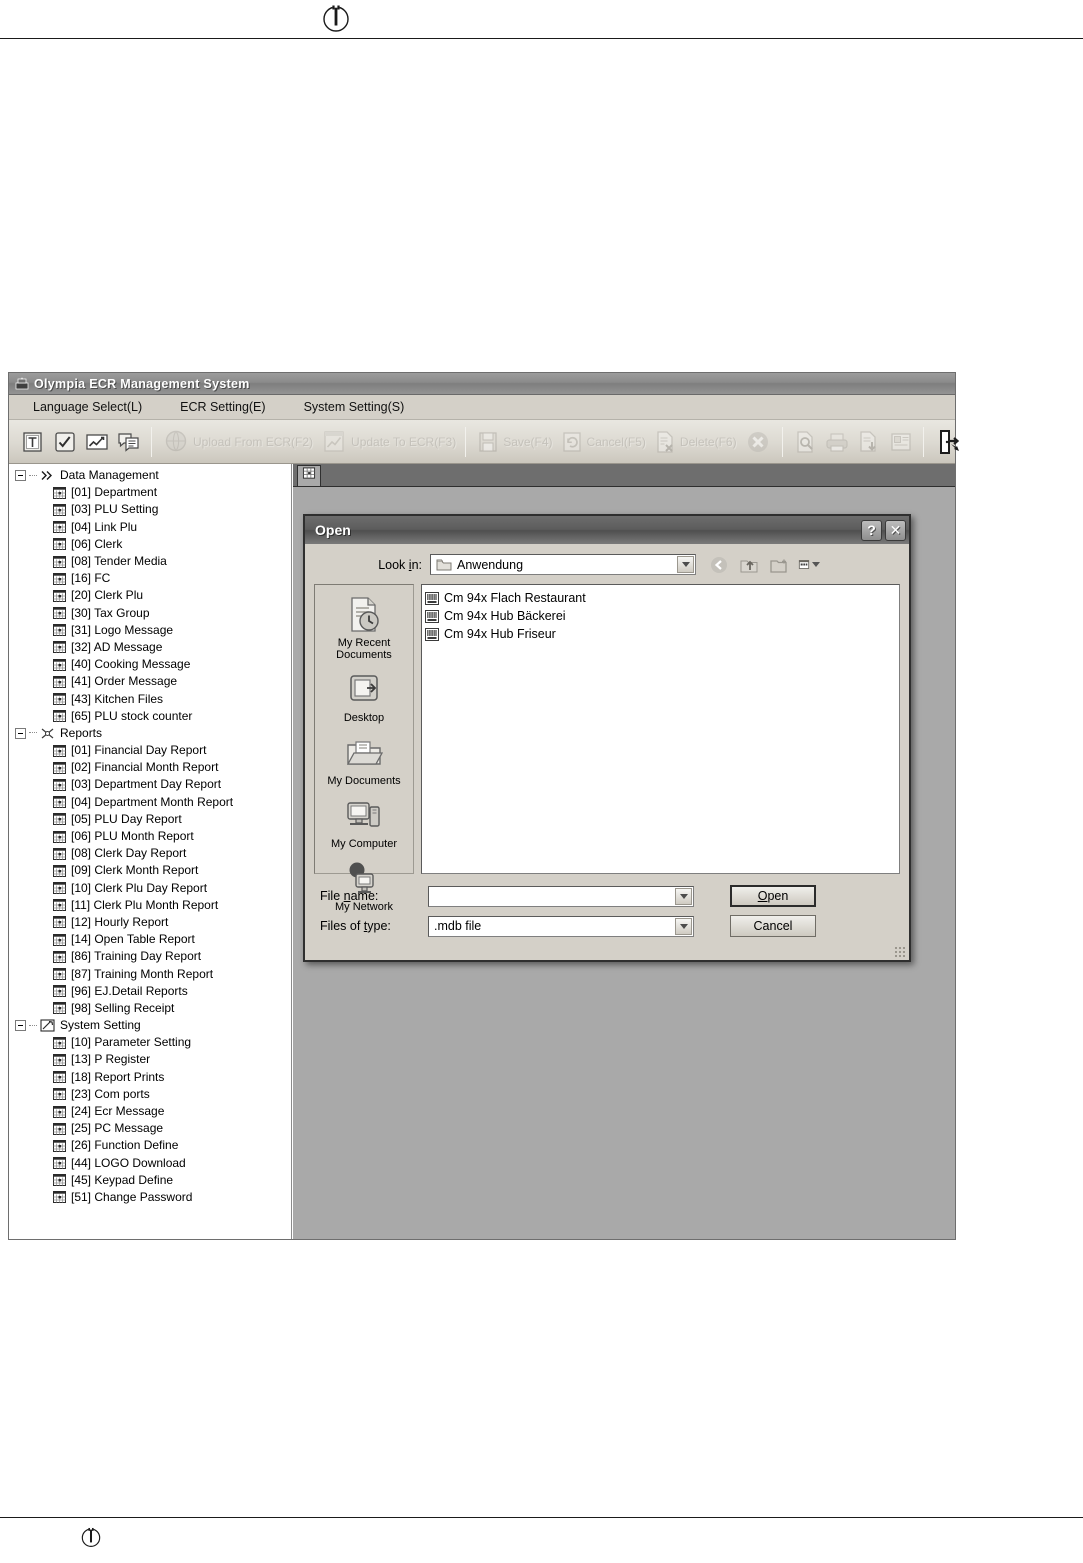 The image size is (1083, 1563). What do you see at coordinates (364, 823) in the screenshot?
I see `place-my-computer: My Computer` at bounding box center [364, 823].